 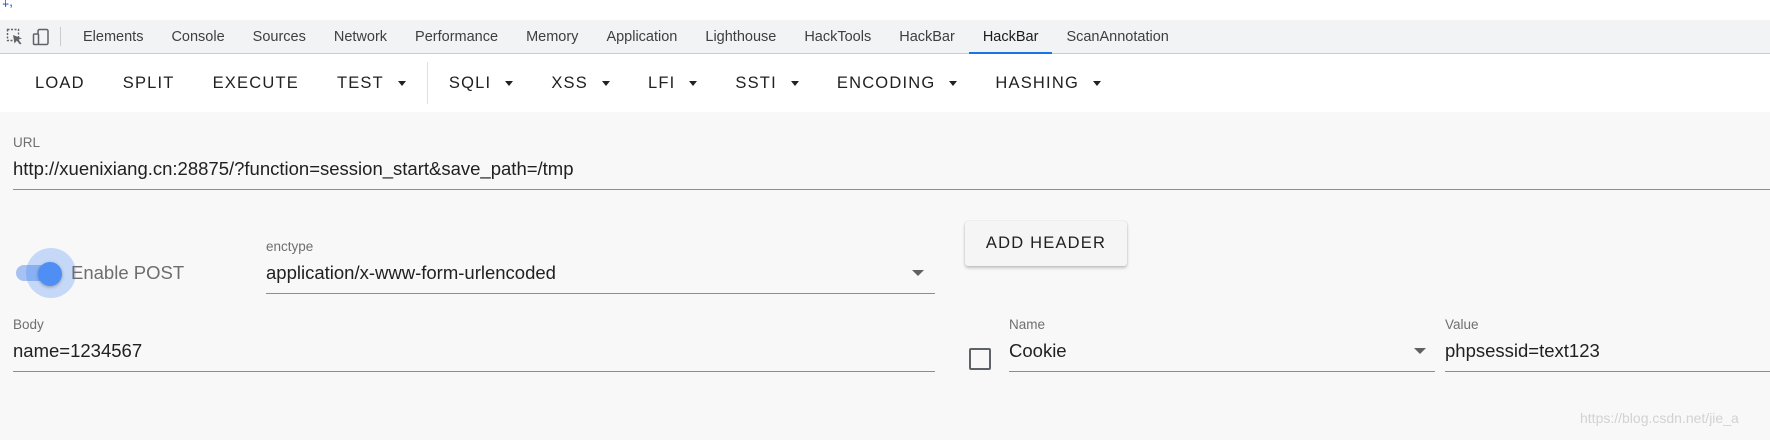 I want to click on ssti-menu-label: SSTI, so click(x=756, y=82).